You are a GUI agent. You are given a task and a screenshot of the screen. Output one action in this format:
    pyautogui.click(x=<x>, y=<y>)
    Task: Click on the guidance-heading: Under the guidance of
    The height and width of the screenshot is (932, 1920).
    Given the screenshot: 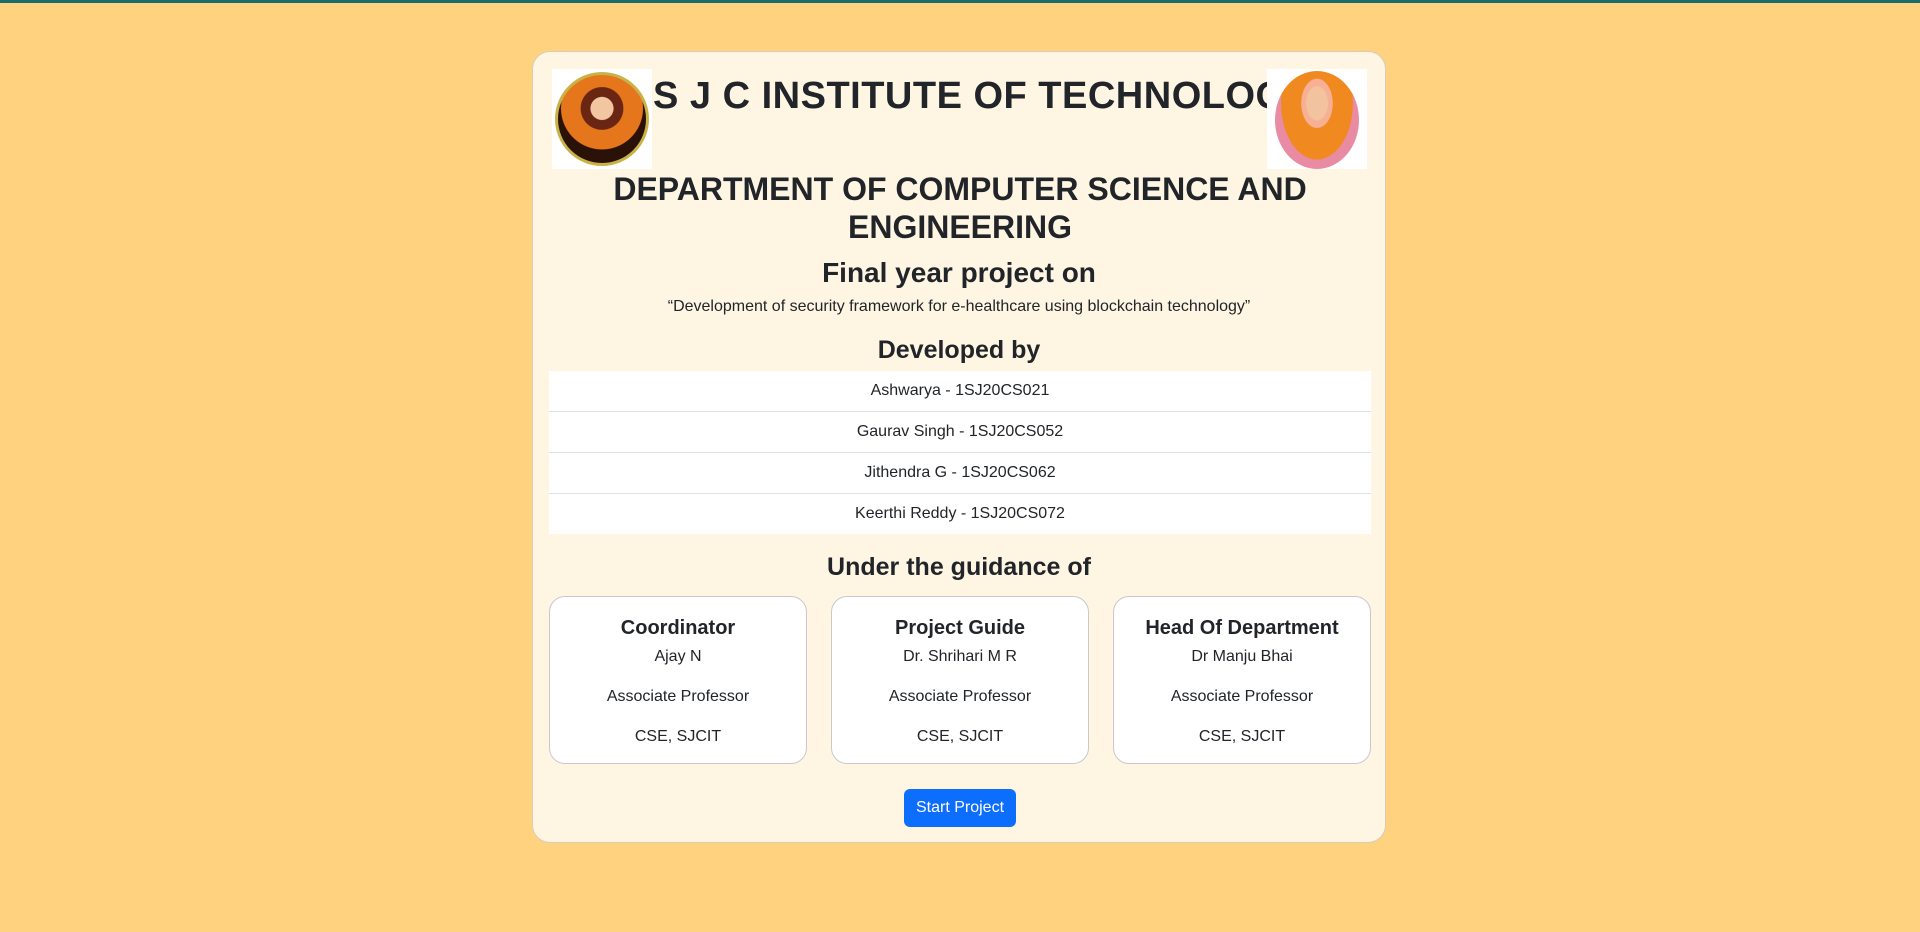 What is the action you would take?
    pyautogui.click(x=959, y=567)
    